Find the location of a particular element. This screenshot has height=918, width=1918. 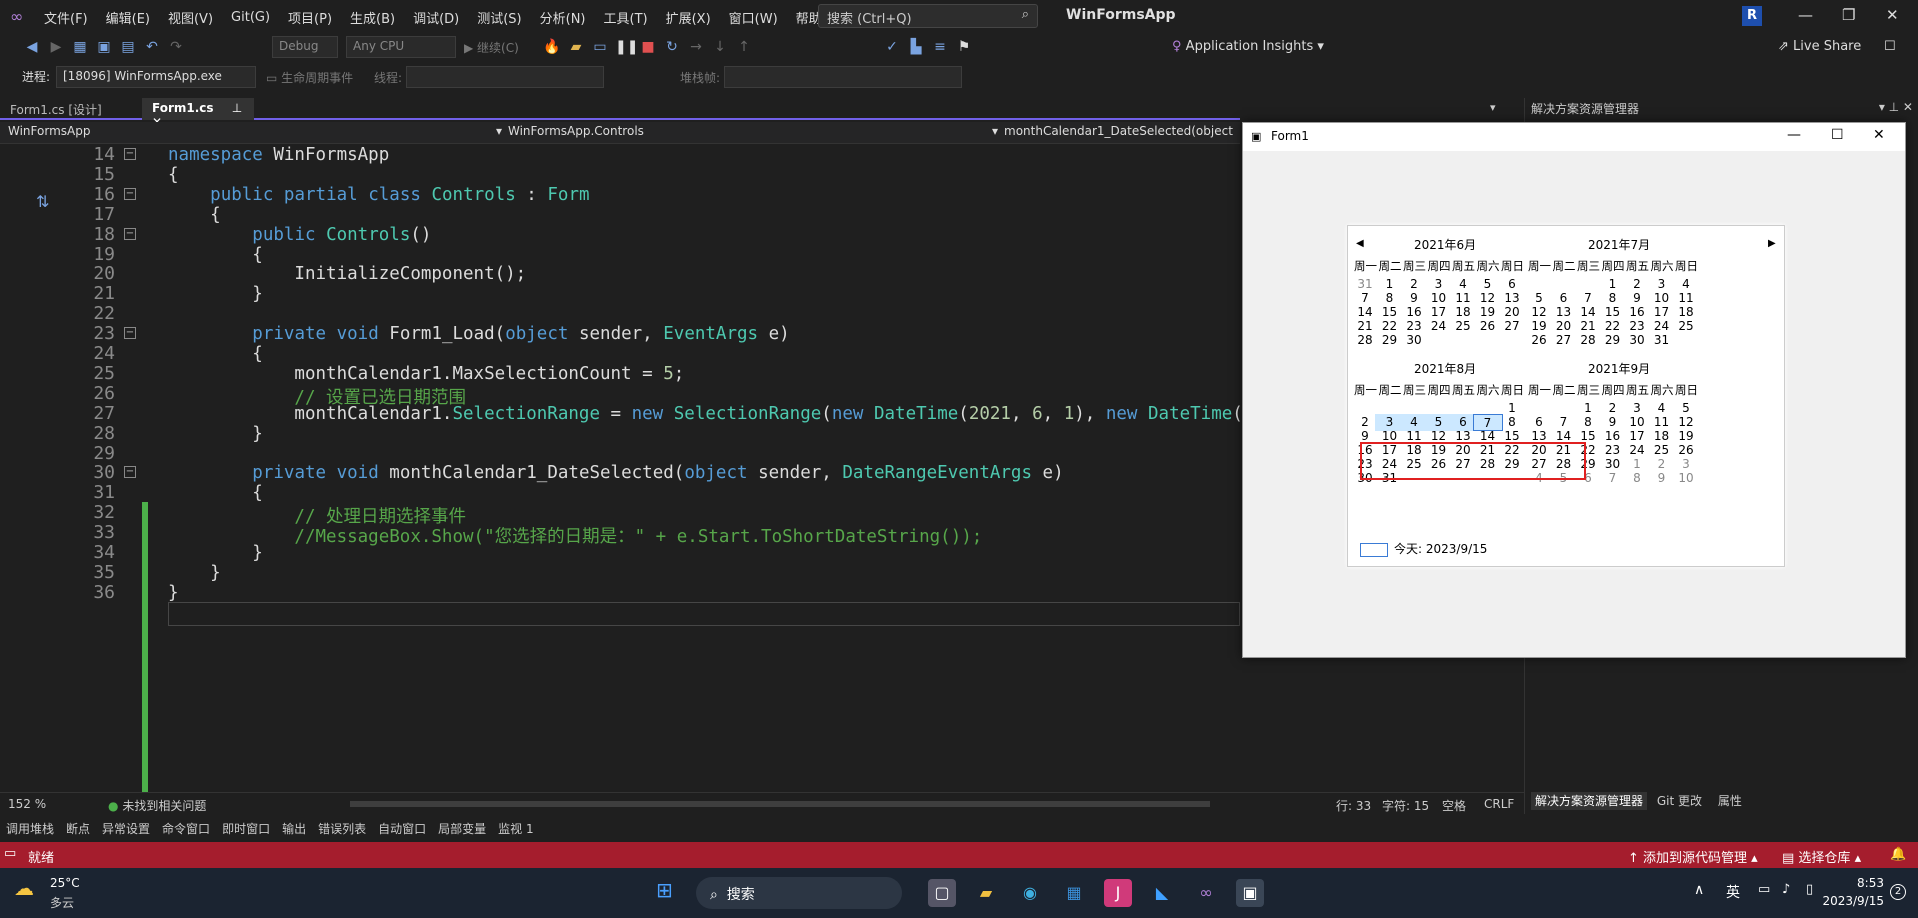

folder-icon: ▰ is located at coordinates (576, 47).